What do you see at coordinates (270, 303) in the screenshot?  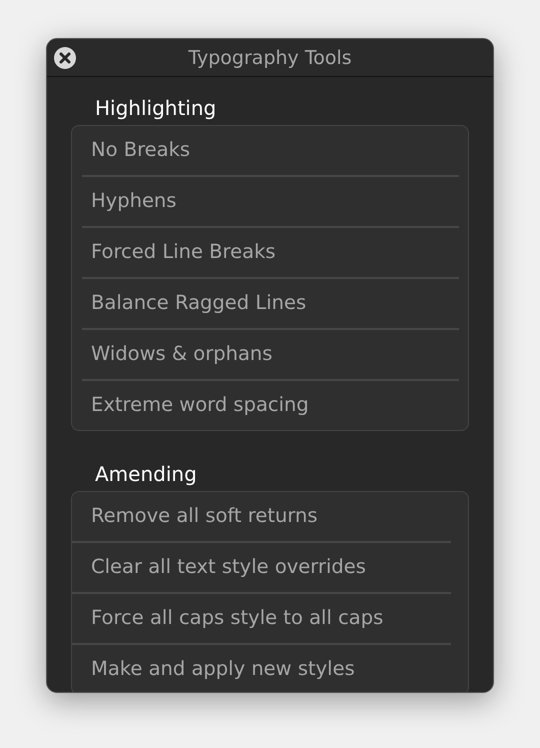 I see `list-item: Balance Ragged Lines` at bounding box center [270, 303].